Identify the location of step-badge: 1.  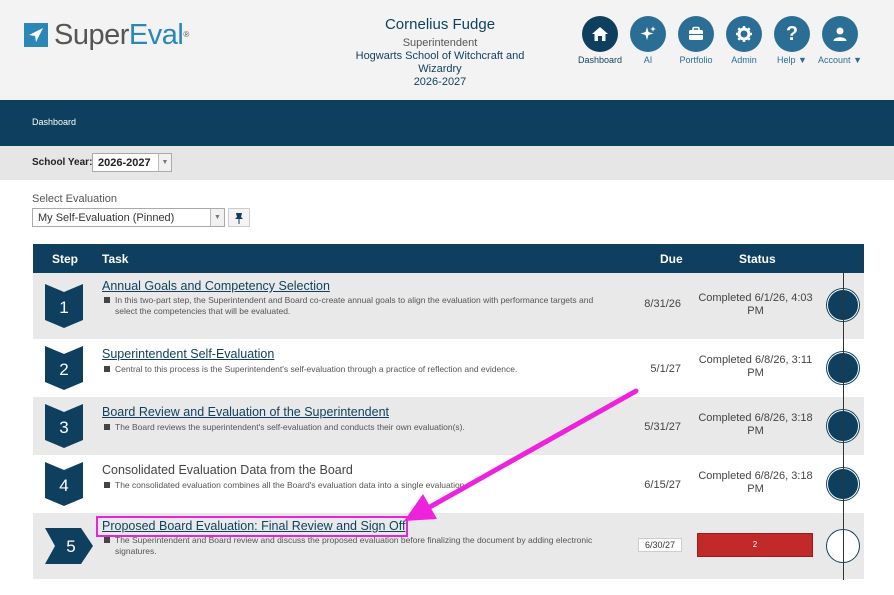
(64, 306).